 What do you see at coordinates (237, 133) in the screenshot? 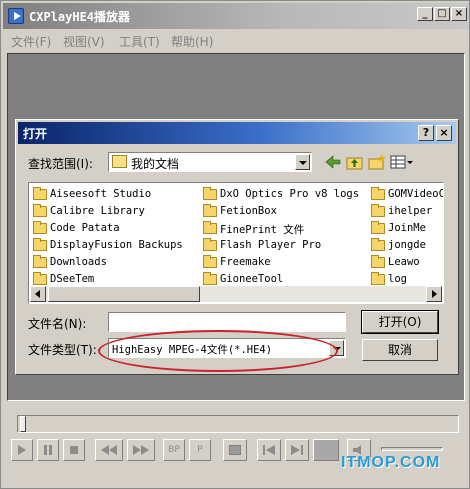
I see `dialog-titlebar: 打开 ? ×` at bounding box center [237, 133].